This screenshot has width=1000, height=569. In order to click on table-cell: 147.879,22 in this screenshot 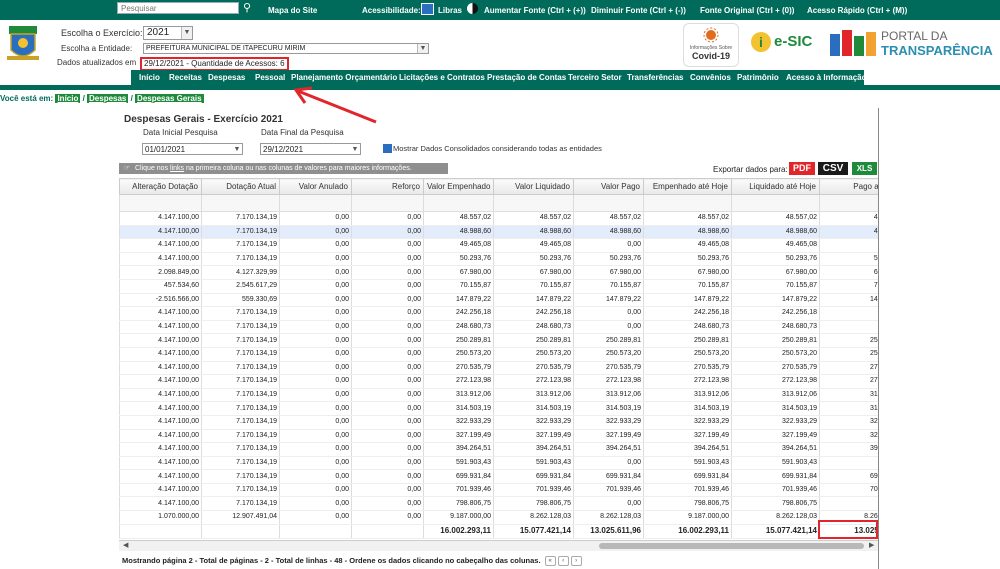, I will do `click(775, 300)`.